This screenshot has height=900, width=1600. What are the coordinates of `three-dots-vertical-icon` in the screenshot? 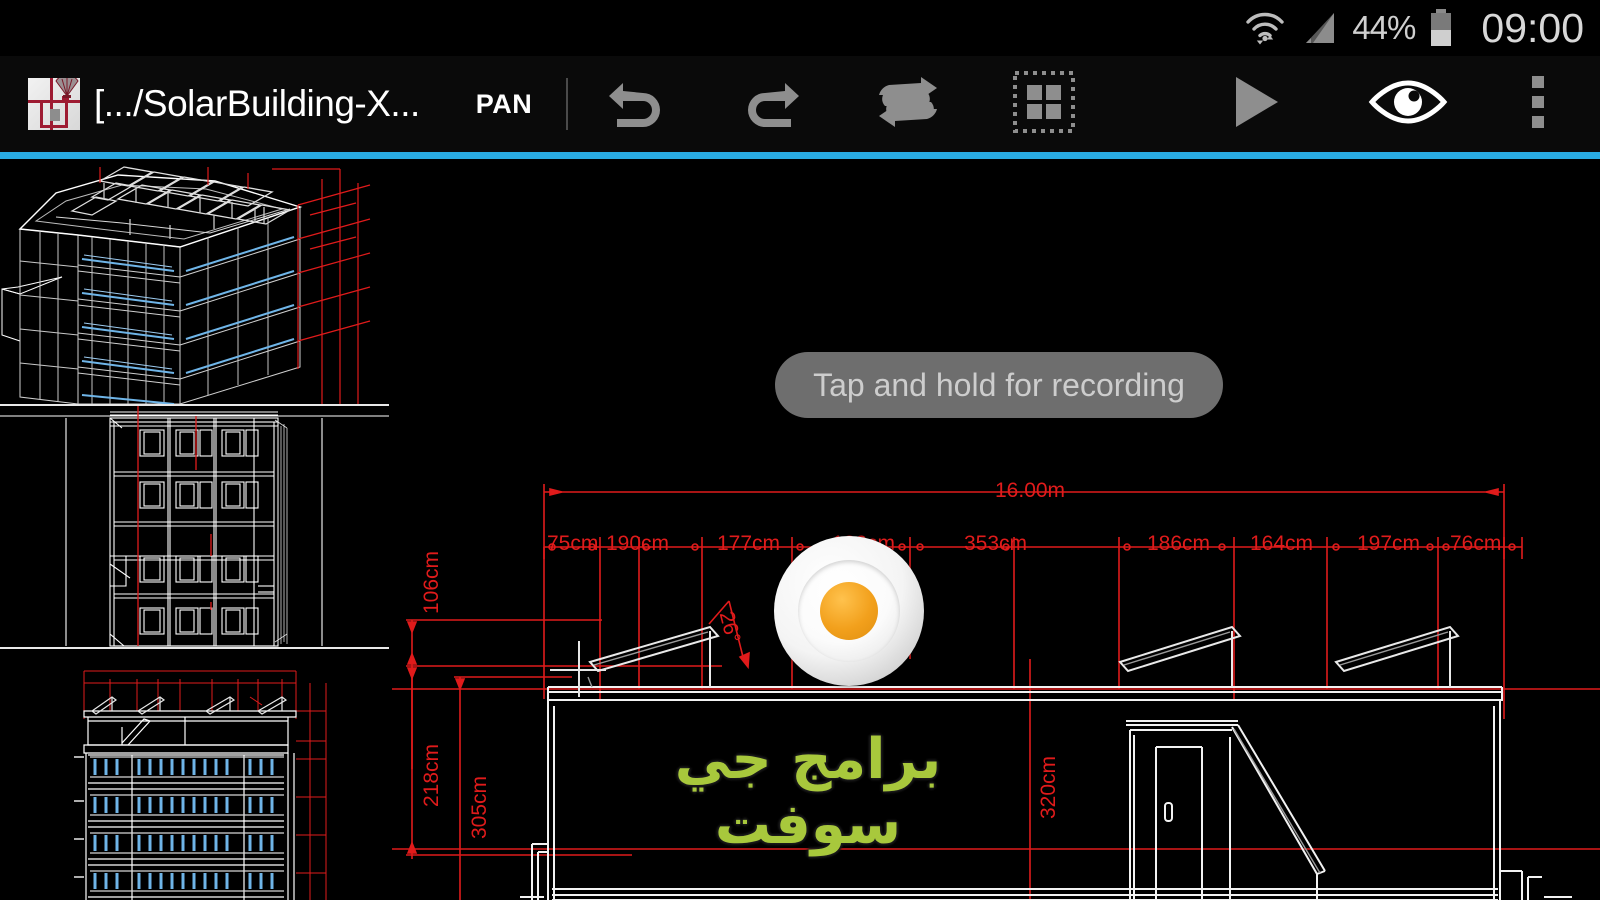 It's located at (1538, 104).